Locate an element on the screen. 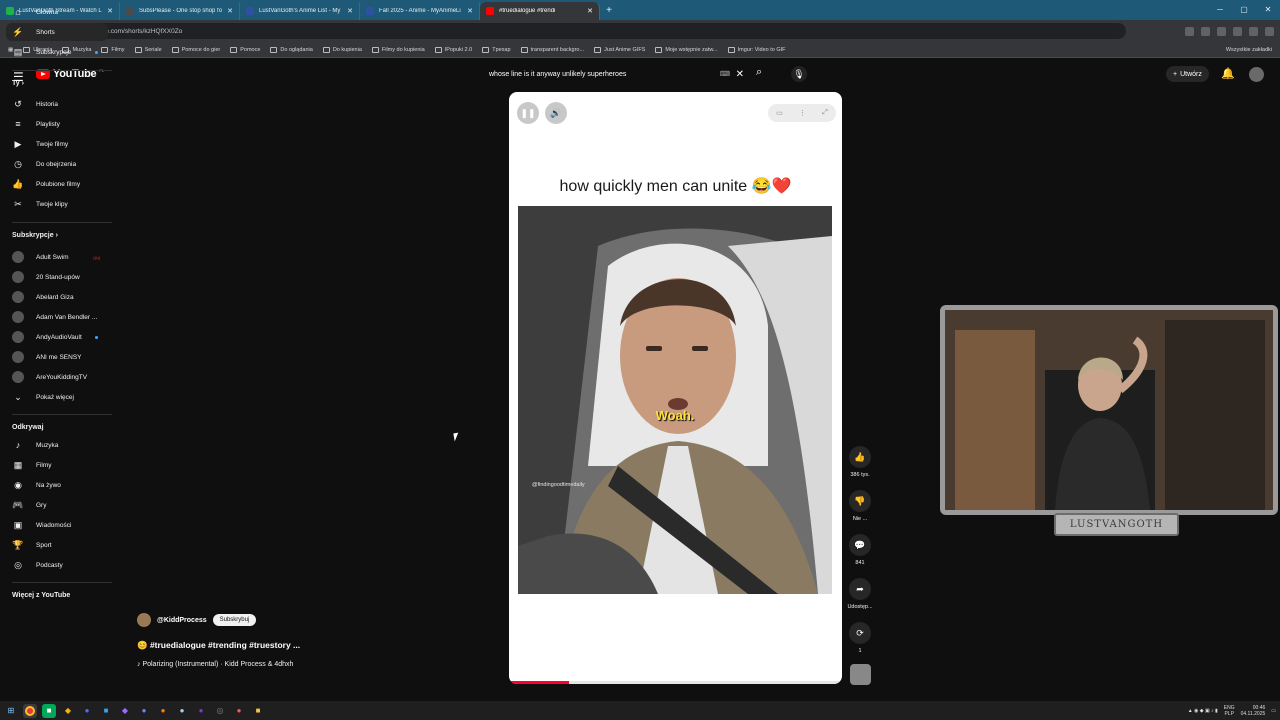  sidebar-item-historia: ↺ Historia is located at coordinates (57, 104).